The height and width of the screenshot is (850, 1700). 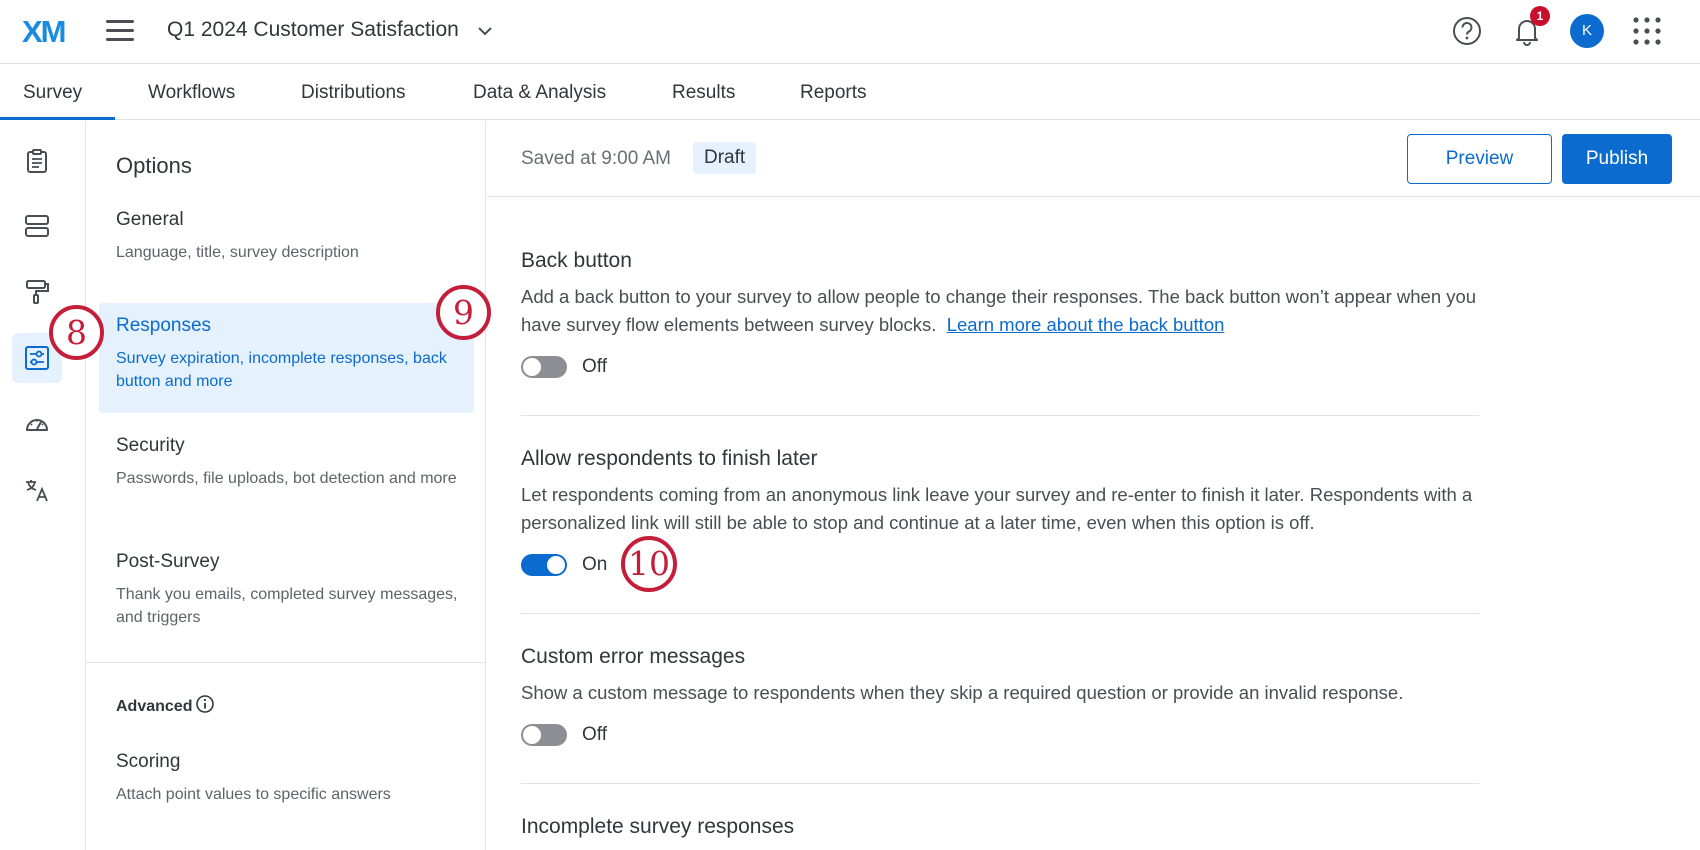 I want to click on left-rail, so click(x=43, y=485).